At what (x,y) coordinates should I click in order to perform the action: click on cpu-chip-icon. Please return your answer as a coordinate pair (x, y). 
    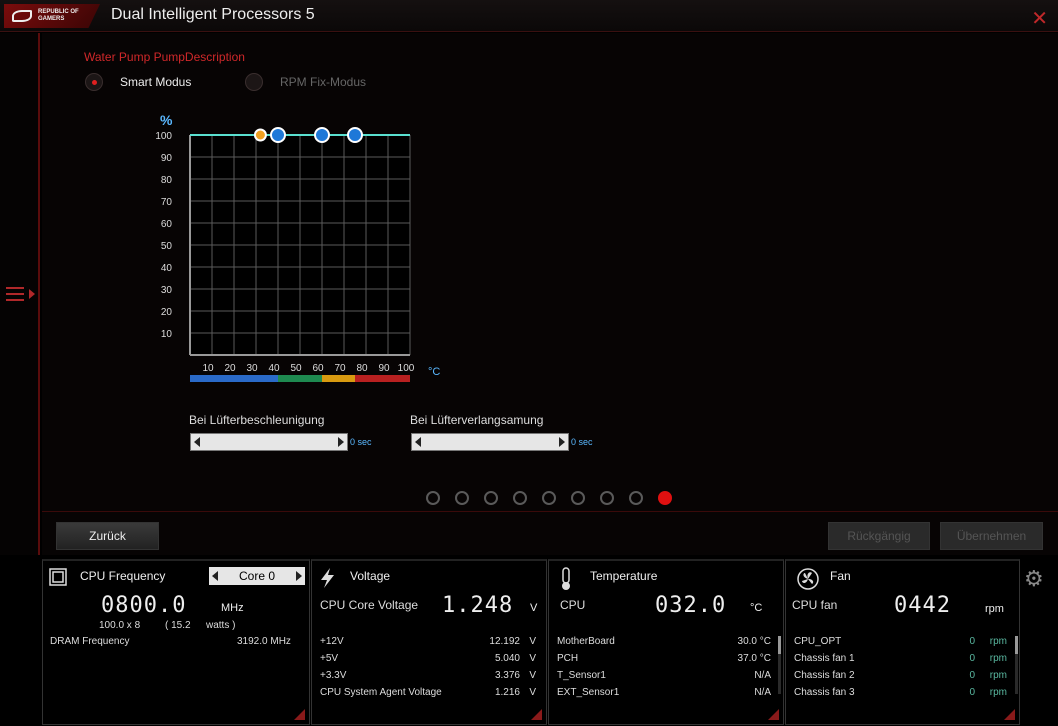
    Looking at the image, I should click on (58, 577).